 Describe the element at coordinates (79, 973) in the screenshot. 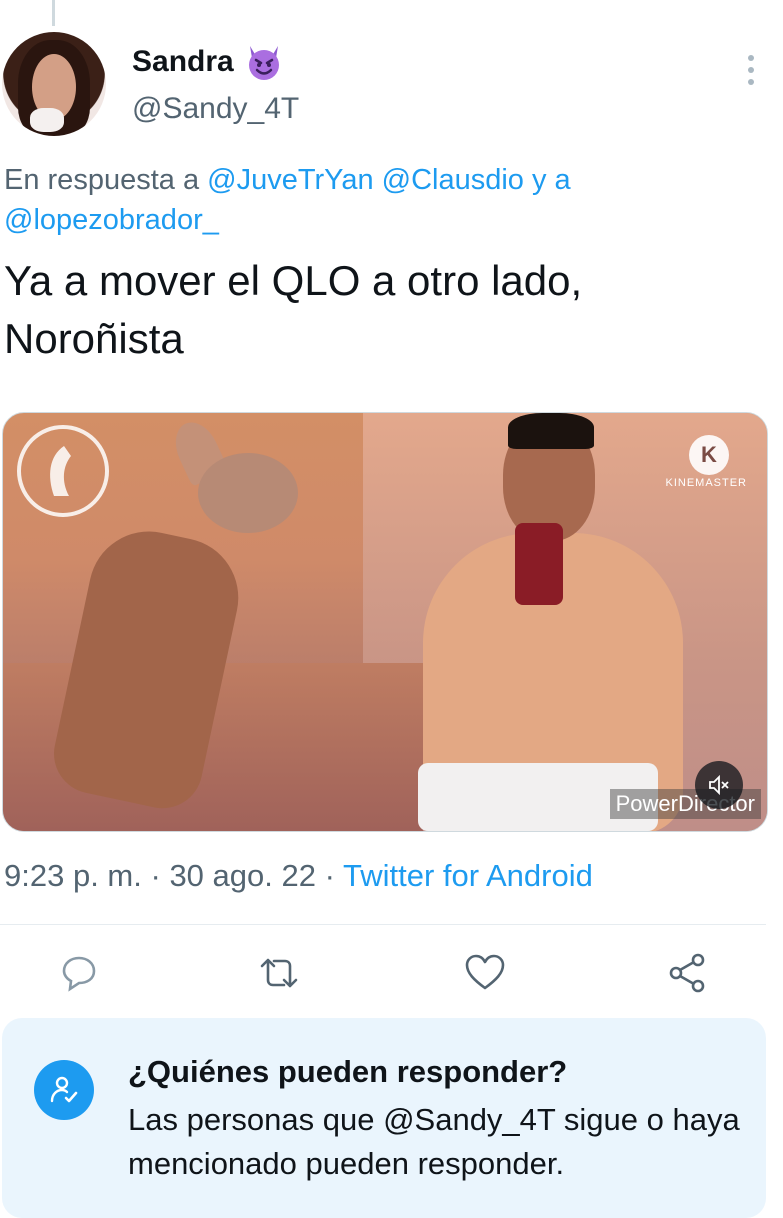

I see `reply-icon` at that location.